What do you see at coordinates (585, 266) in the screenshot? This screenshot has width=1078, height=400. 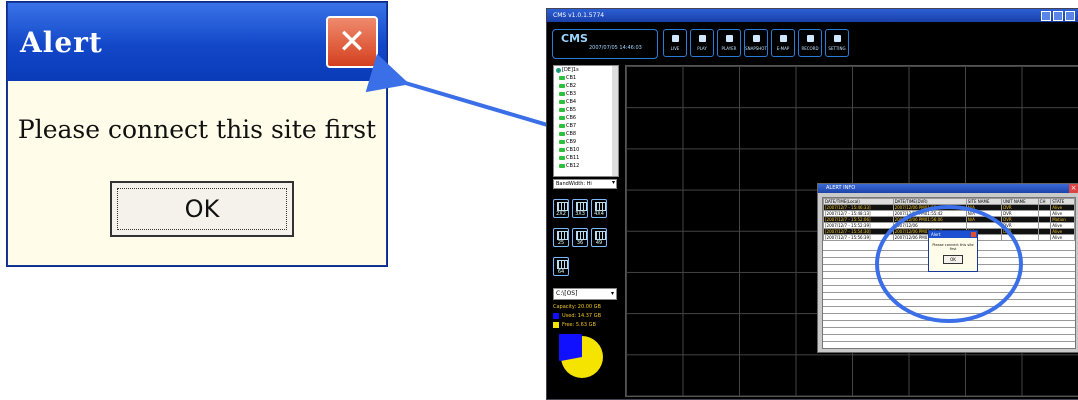 I see `layout-row: 64` at bounding box center [585, 266].